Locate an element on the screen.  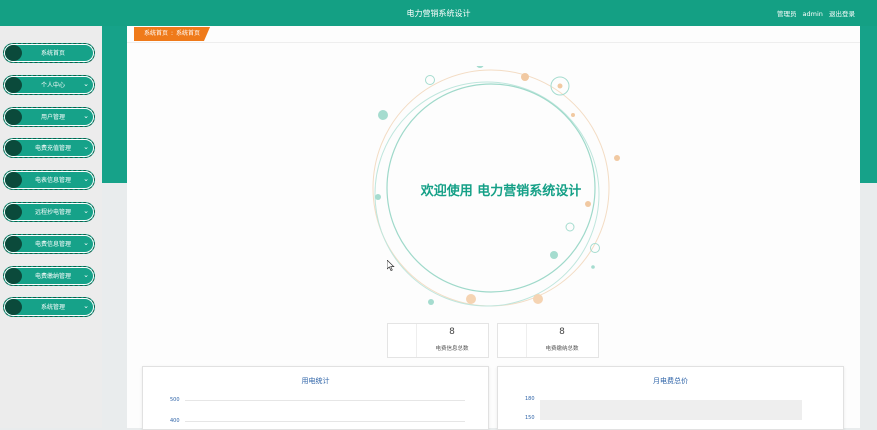
stat-card-fee-info: 8 电费信息总数 is located at coordinates (438, 340).